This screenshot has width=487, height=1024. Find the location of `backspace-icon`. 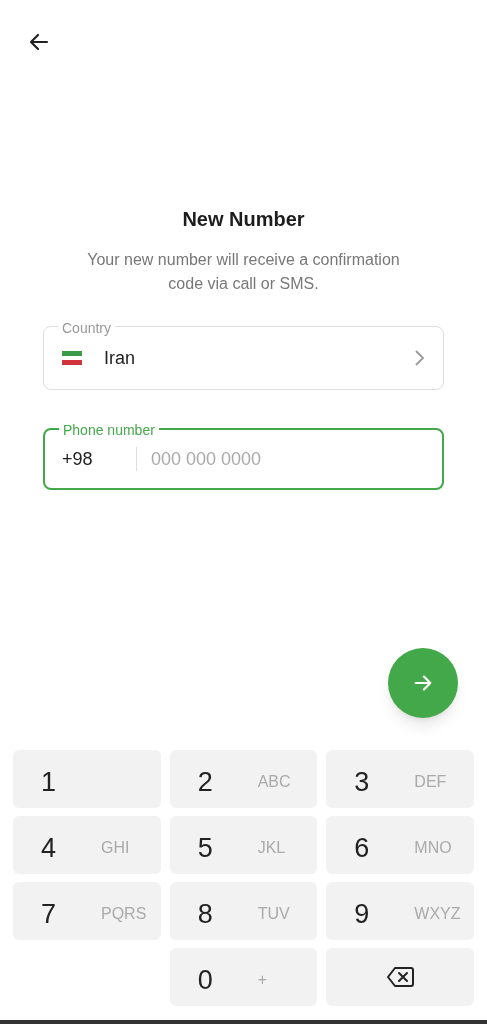

backspace-icon is located at coordinates (400, 977).